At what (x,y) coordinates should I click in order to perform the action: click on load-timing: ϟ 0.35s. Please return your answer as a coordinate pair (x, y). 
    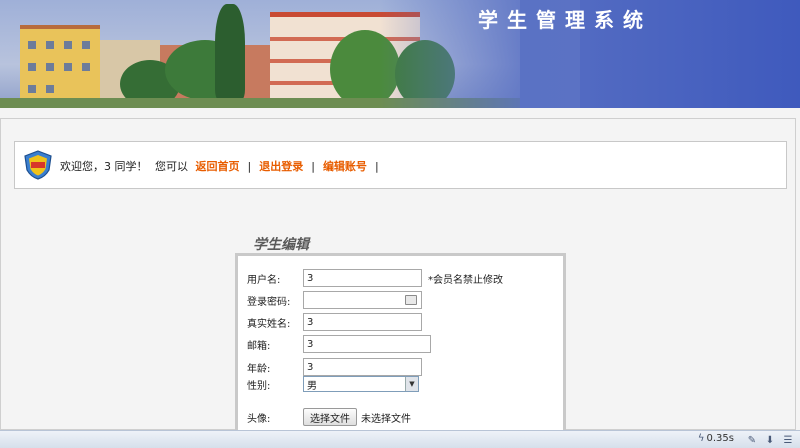
    Looking at the image, I should click on (715, 438).